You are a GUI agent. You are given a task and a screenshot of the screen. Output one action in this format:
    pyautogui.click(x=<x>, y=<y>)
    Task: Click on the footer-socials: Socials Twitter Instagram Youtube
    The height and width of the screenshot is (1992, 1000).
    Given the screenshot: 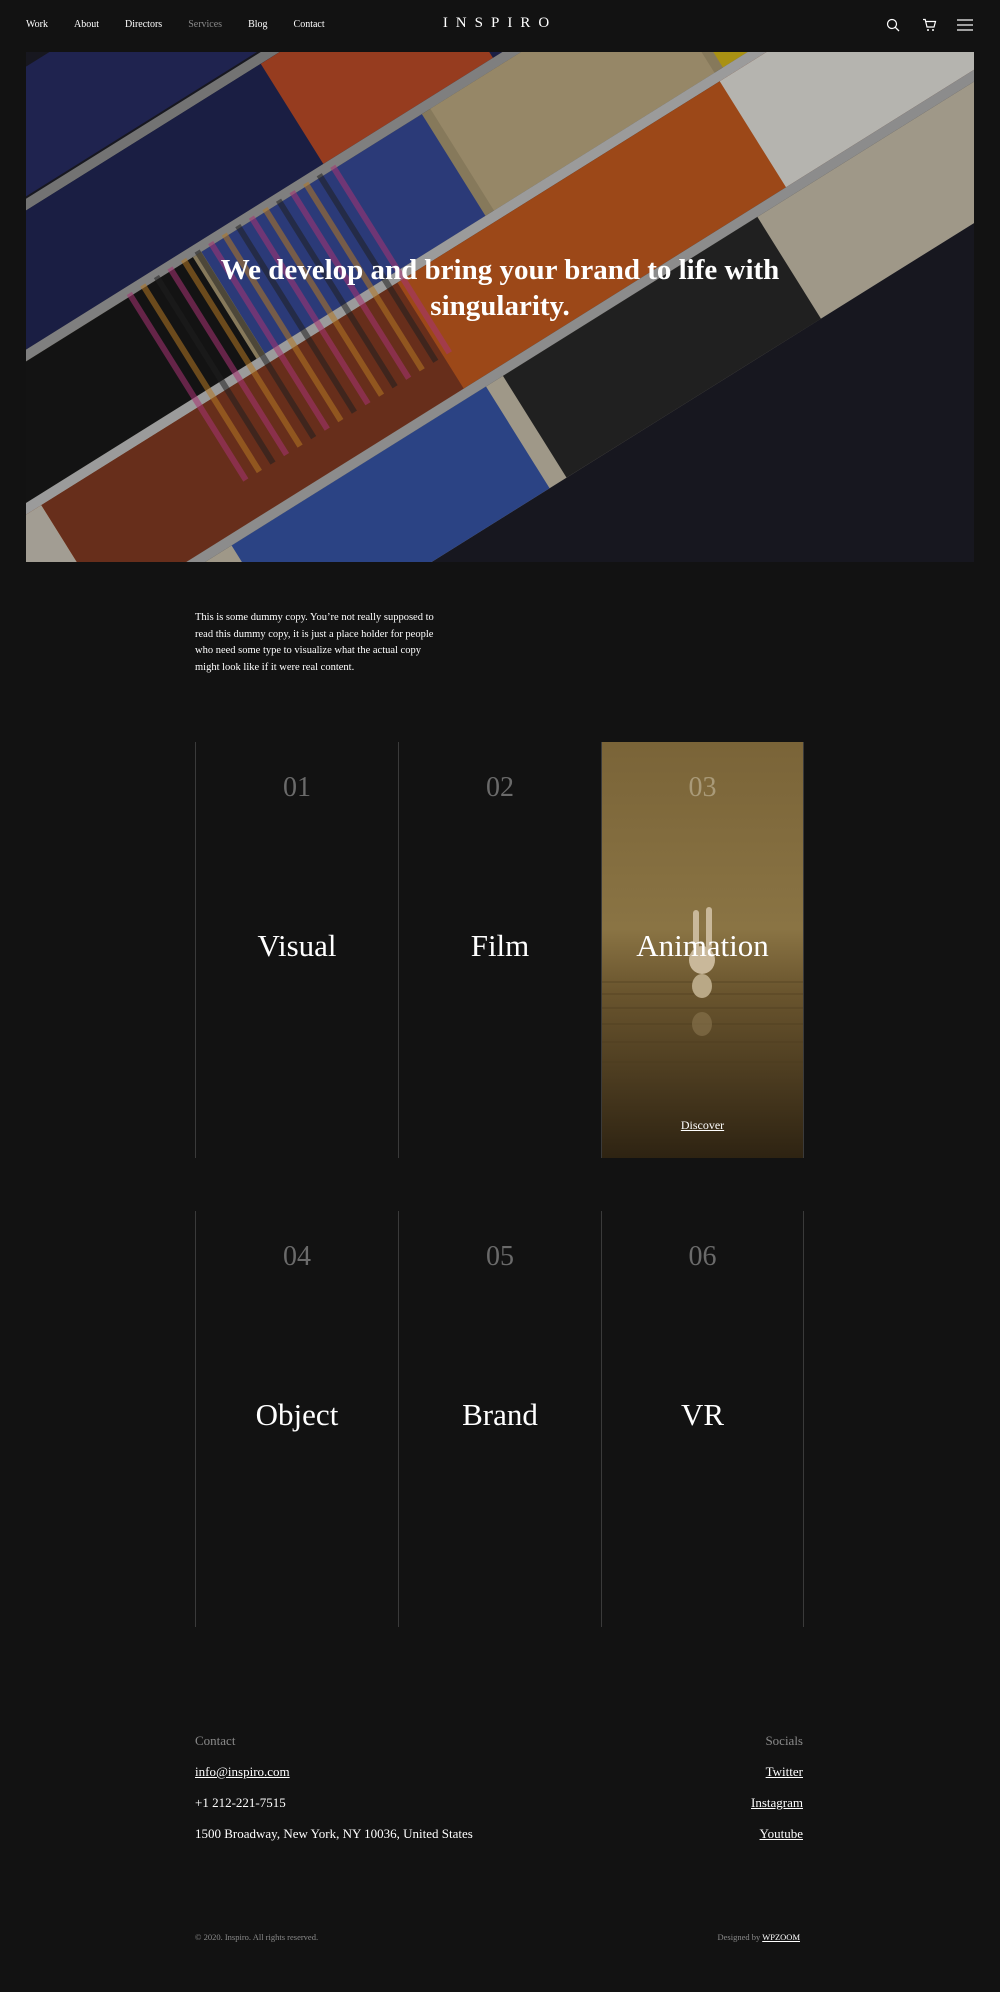 What is the action you would take?
    pyautogui.click(x=777, y=1787)
    